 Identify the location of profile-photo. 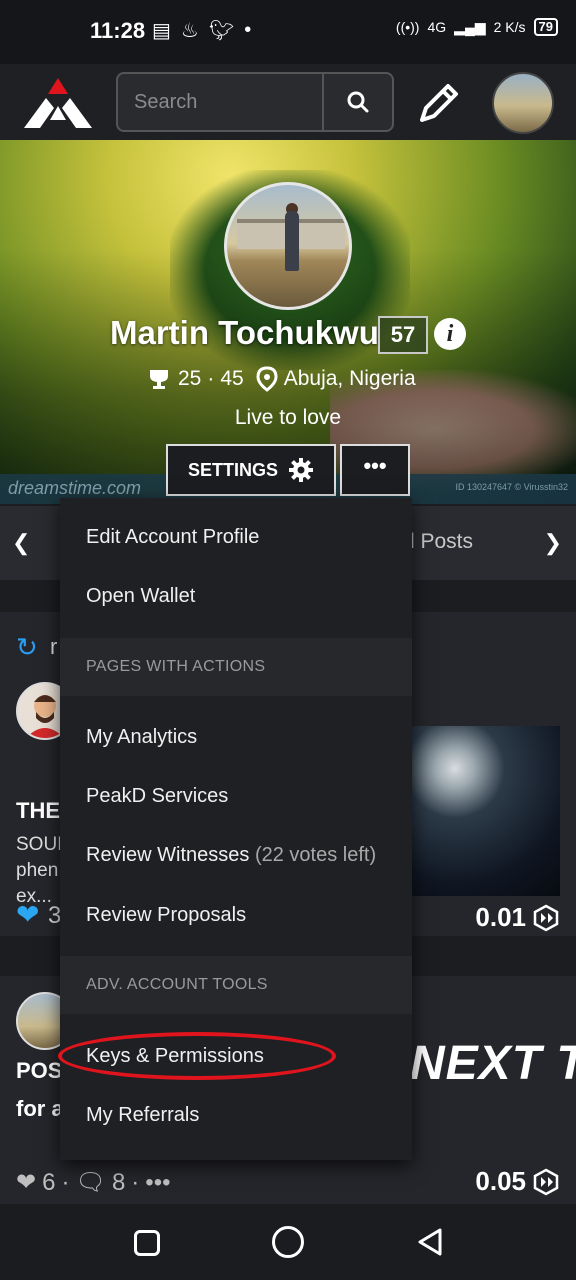
(288, 246).